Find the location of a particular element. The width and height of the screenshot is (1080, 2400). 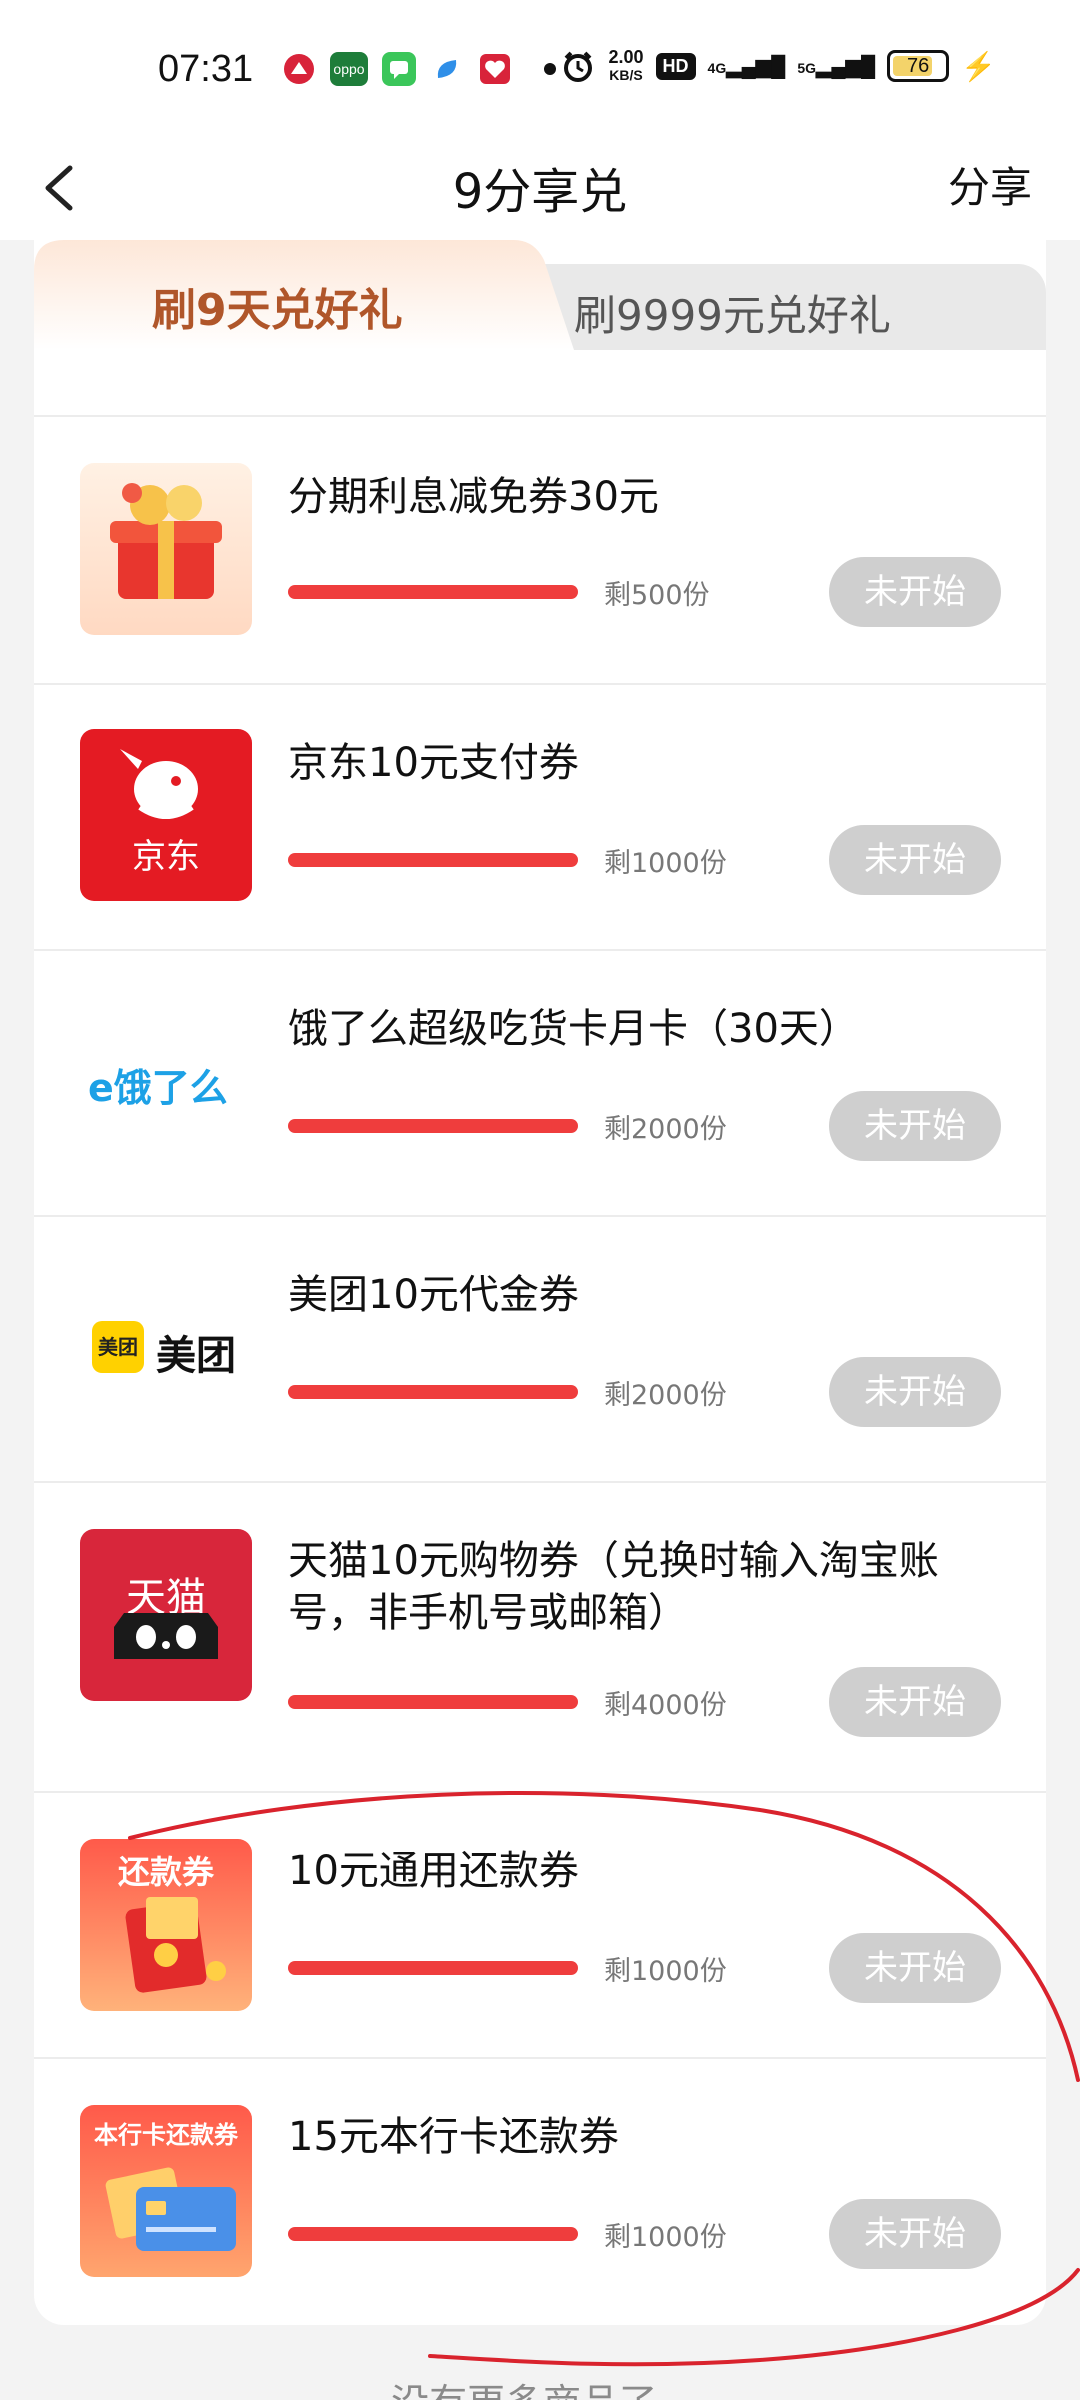

list-item: 本行卡还款券 15元本行卡还款券 剩1000份 未开始 is located at coordinates (540, 2191).